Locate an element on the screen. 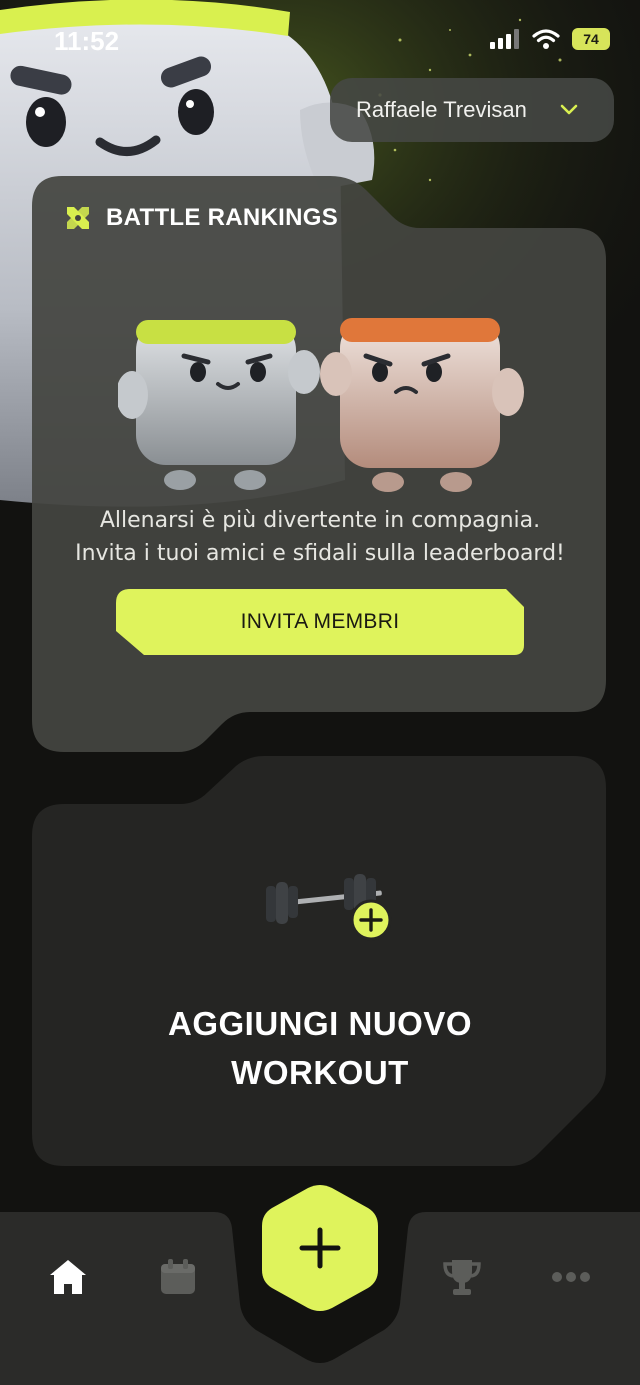 The width and height of the screenshot is (640, 1385). nav-calendar is located at coordinates (178, 1277).